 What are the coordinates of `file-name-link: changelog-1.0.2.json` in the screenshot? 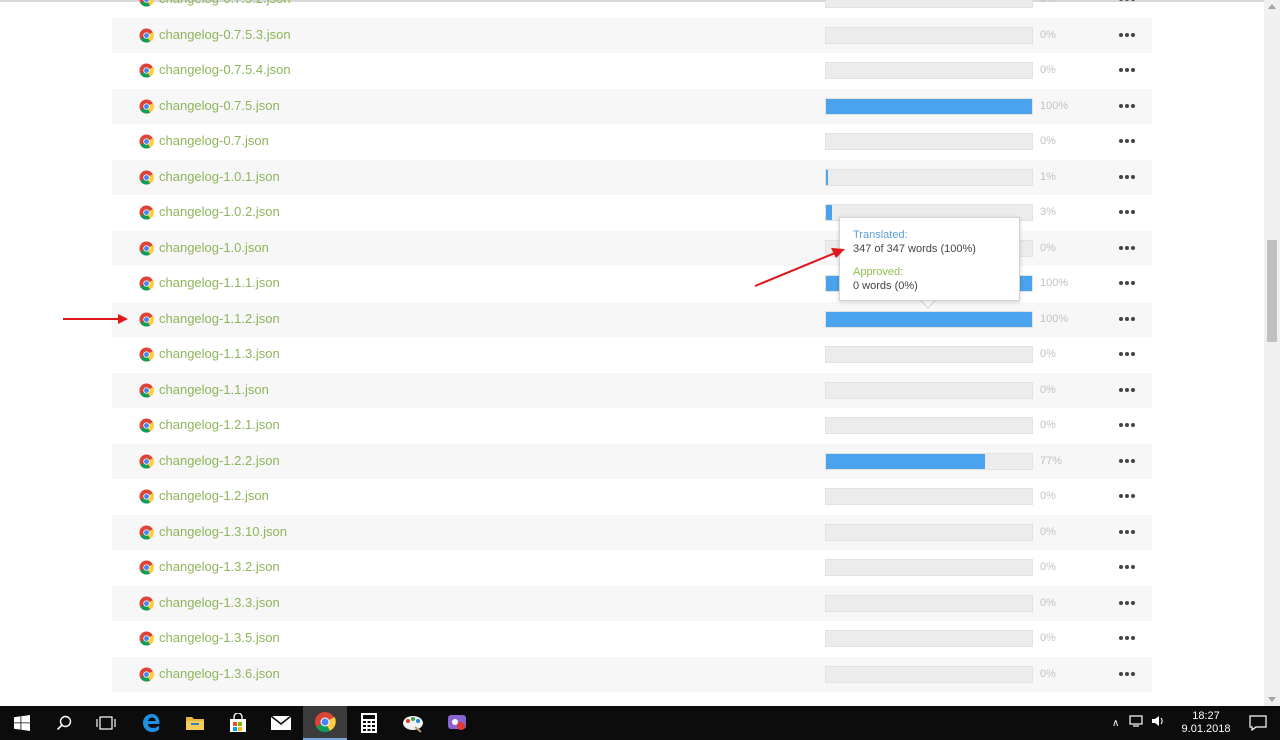 It's located at (219, 211).